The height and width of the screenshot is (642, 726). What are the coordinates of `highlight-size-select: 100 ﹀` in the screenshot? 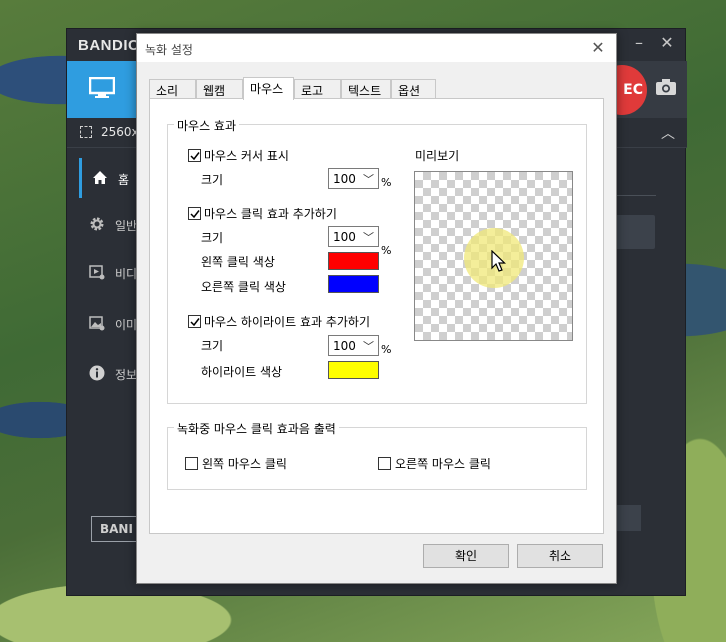 It's located at (353, 345).